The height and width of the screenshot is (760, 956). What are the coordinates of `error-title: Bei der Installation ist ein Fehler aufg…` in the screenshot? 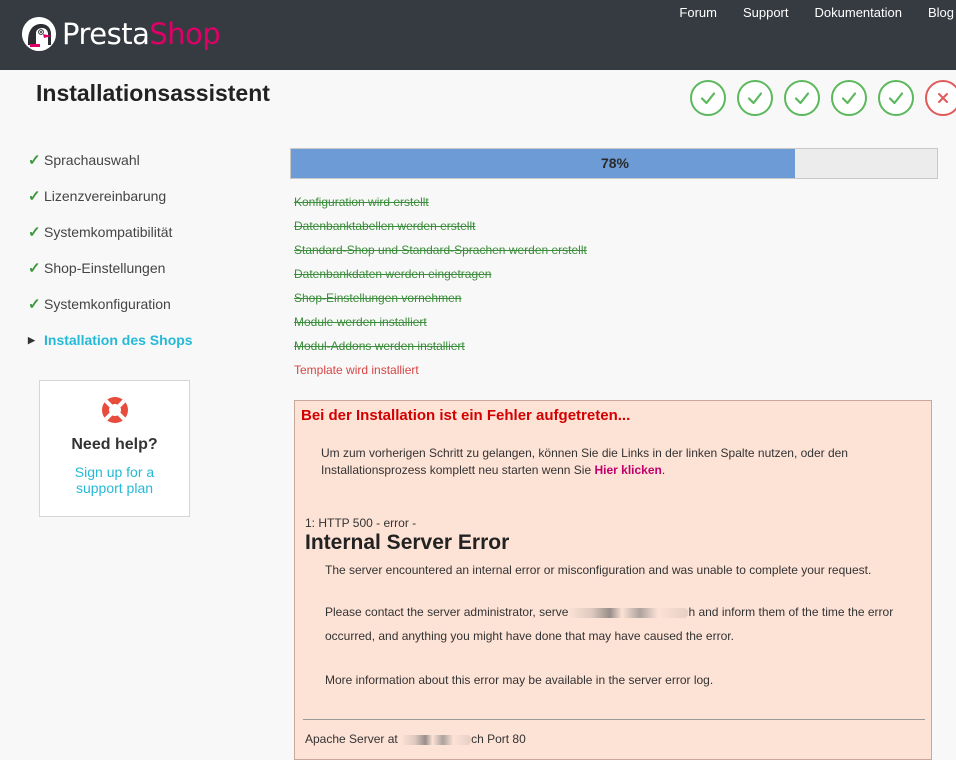 It's located at (466, 415).